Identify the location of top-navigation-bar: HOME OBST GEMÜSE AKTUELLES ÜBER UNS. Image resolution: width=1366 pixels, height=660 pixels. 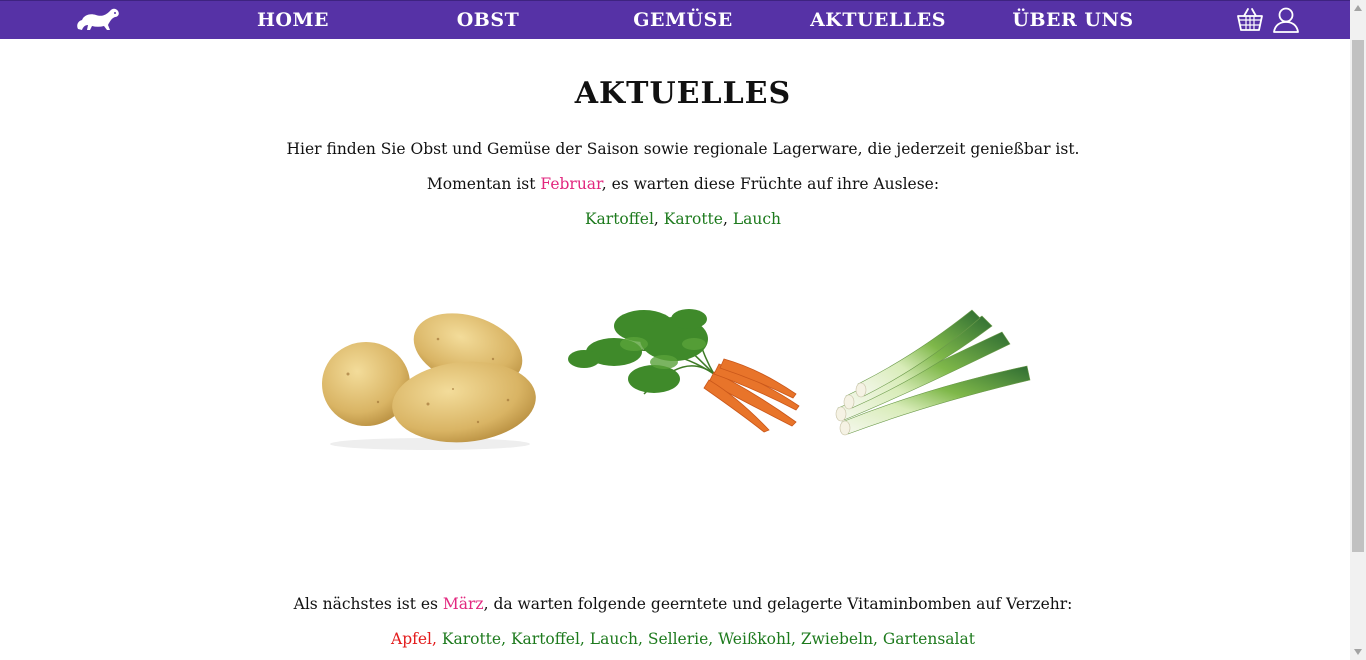
(675, 19).